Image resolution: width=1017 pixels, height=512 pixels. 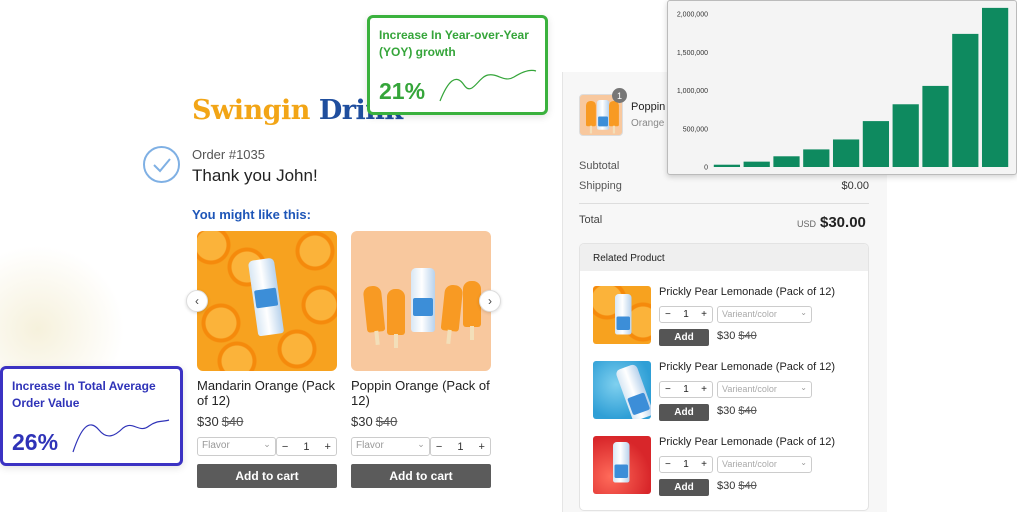 I want to click on stat-value: 26%, so click(x=35, y=442).